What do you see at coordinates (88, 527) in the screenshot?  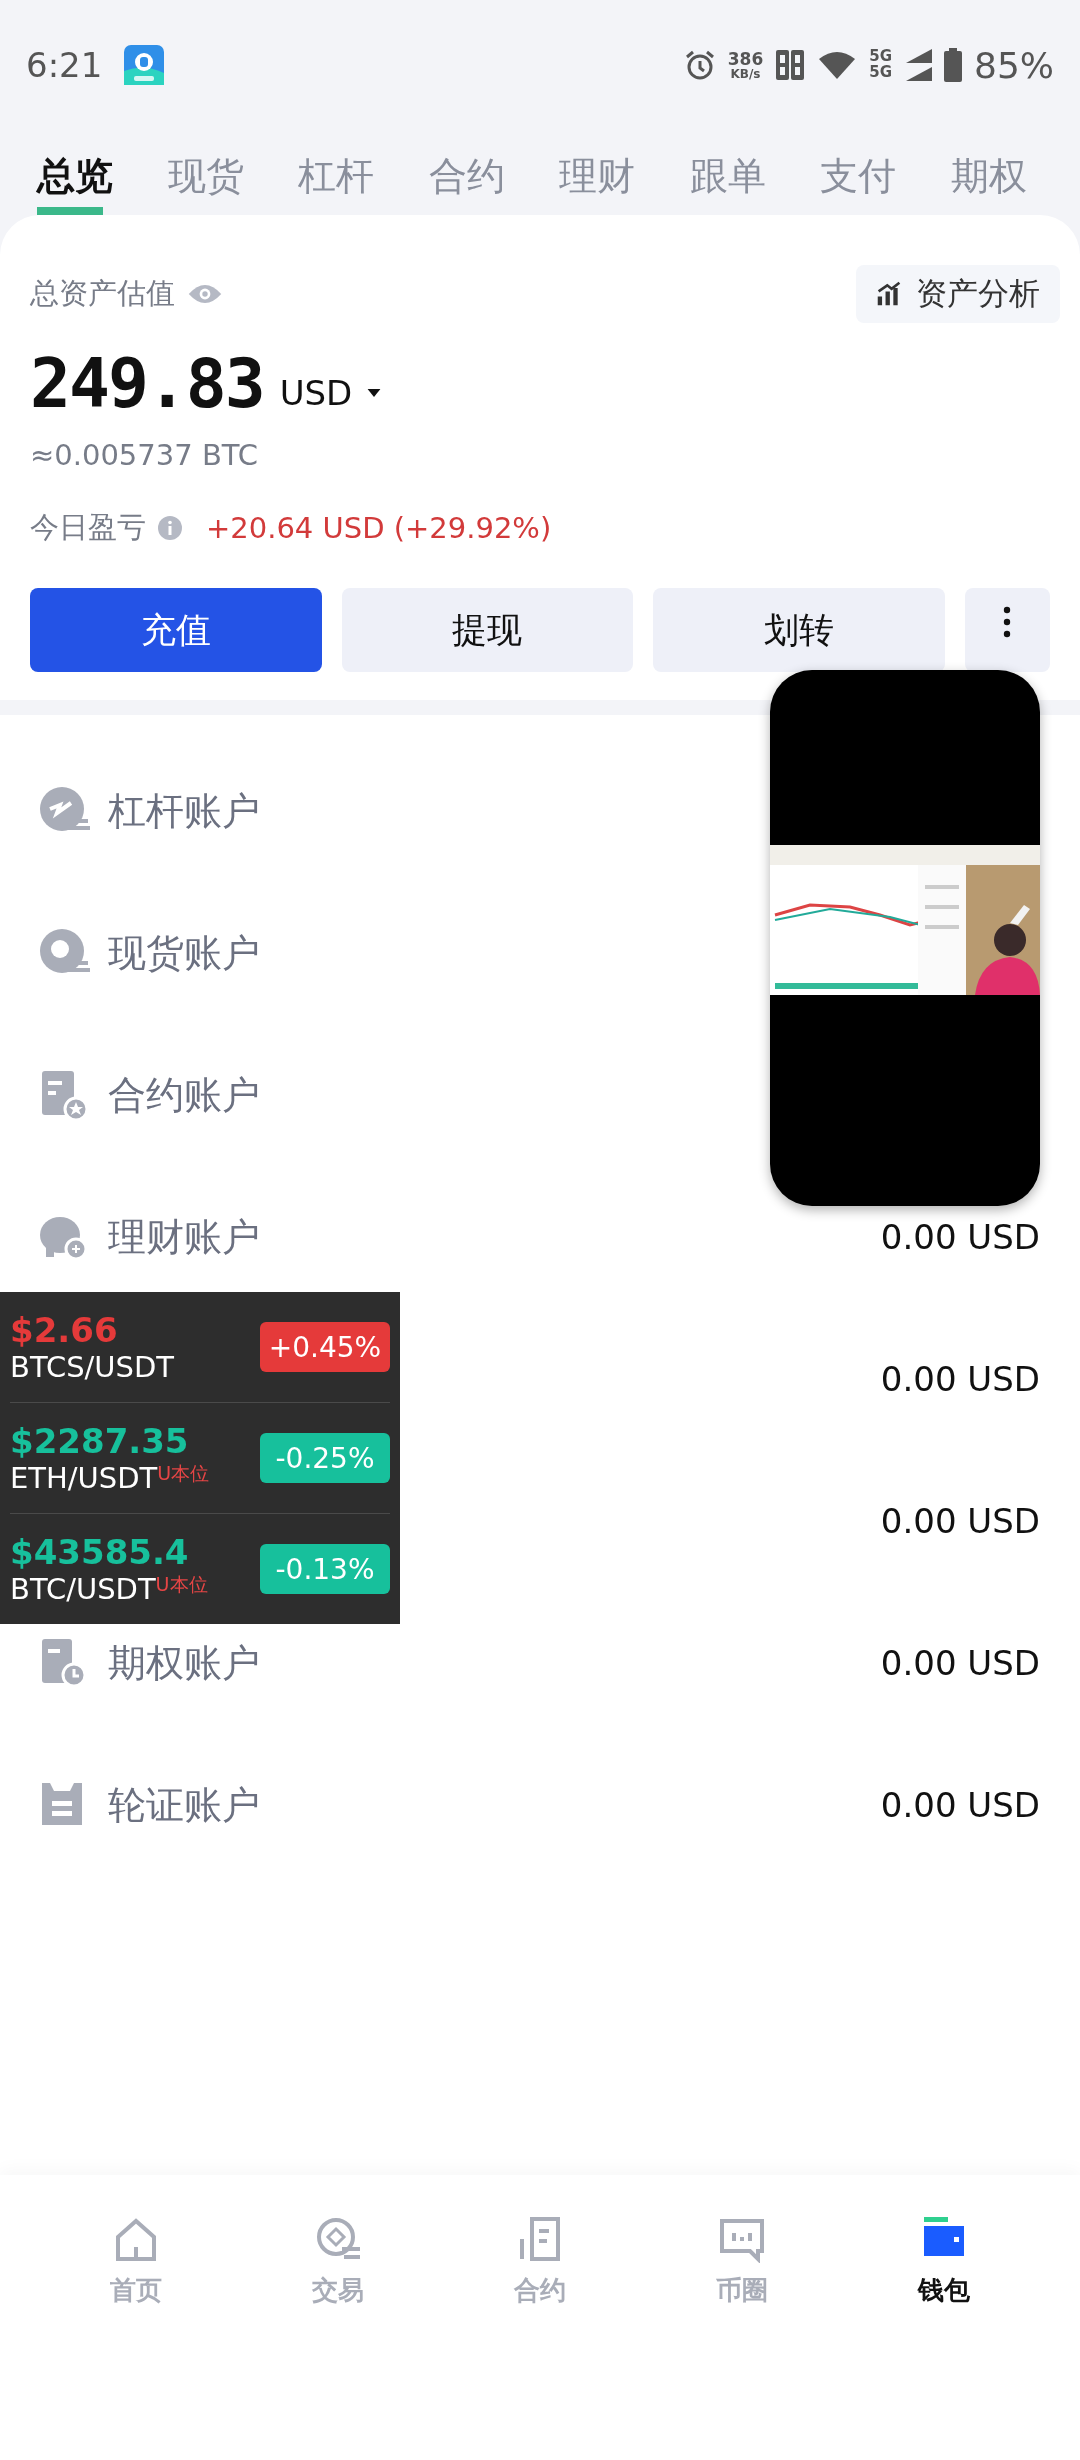 I see `pnl-label: 今日盈亏` at bounding box center [88, 527].